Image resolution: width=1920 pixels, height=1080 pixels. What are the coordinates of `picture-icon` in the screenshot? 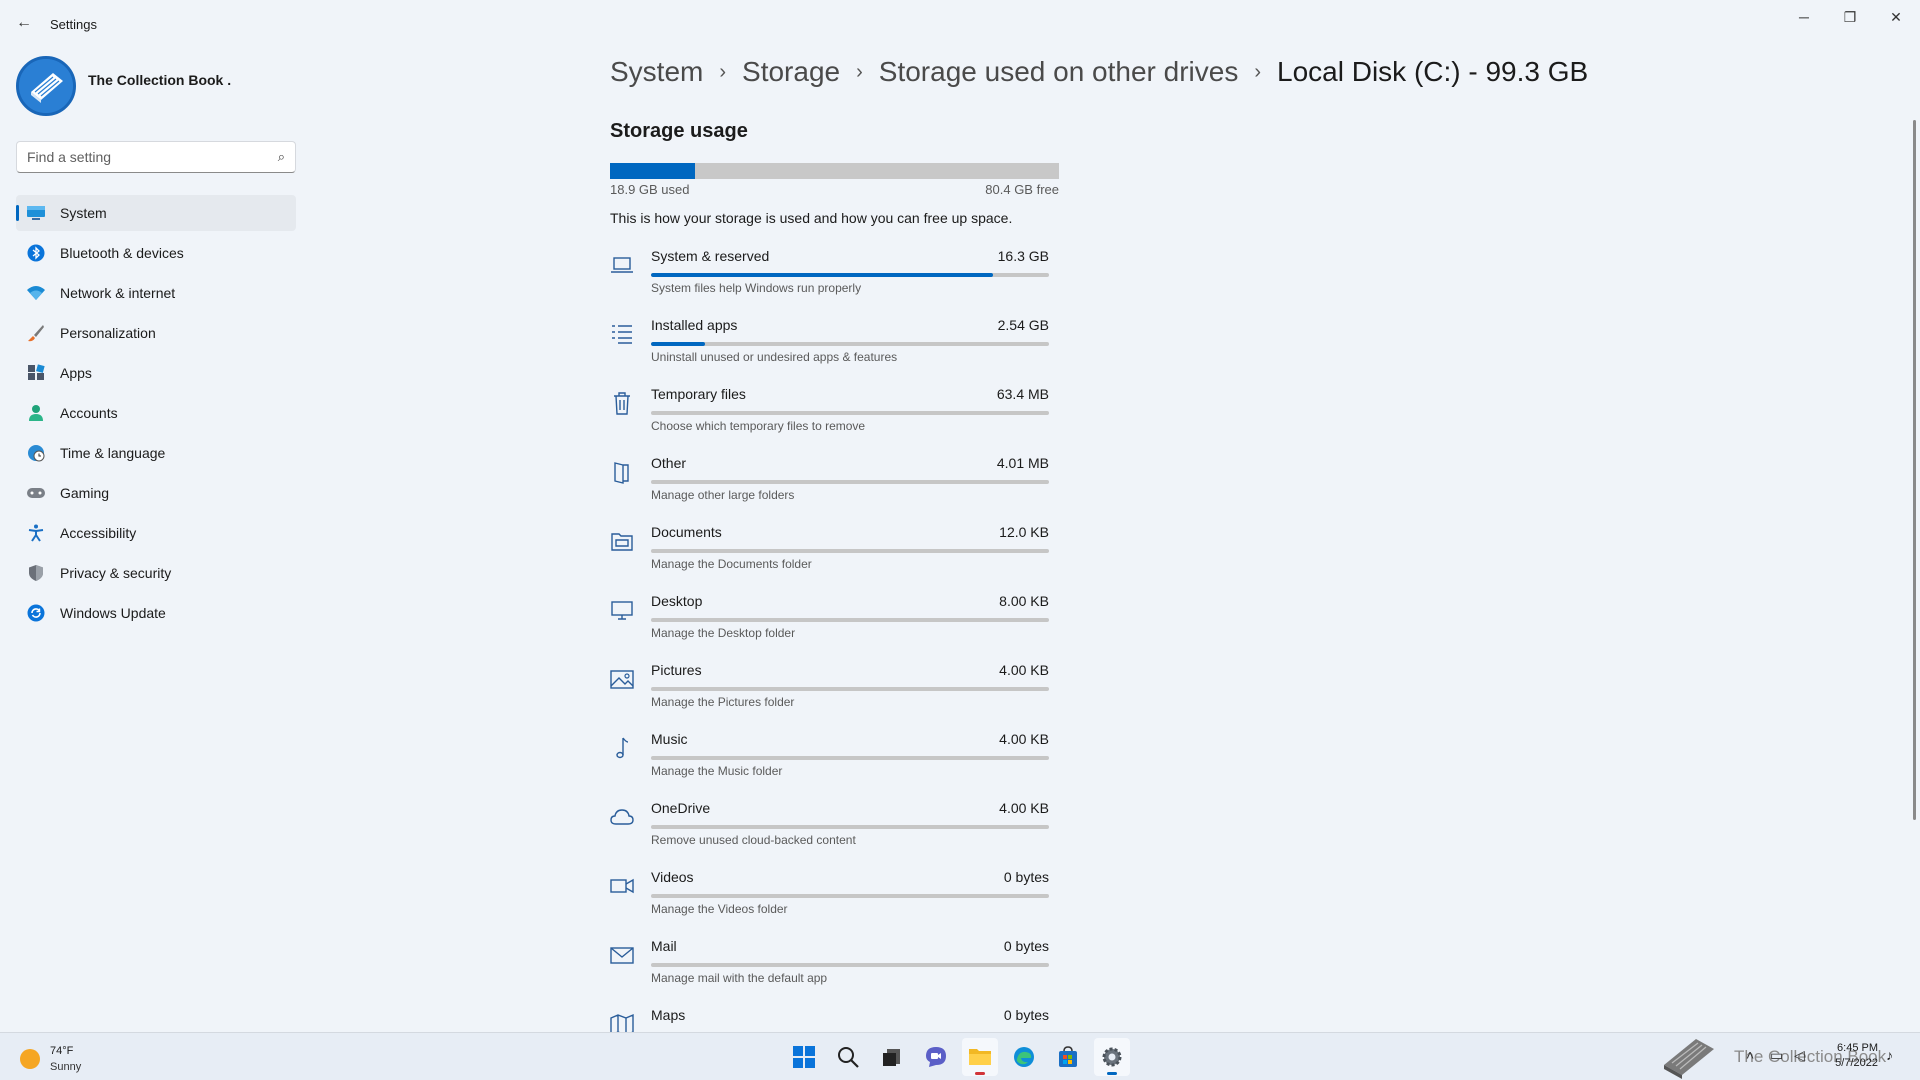 It's located at (622, 679).